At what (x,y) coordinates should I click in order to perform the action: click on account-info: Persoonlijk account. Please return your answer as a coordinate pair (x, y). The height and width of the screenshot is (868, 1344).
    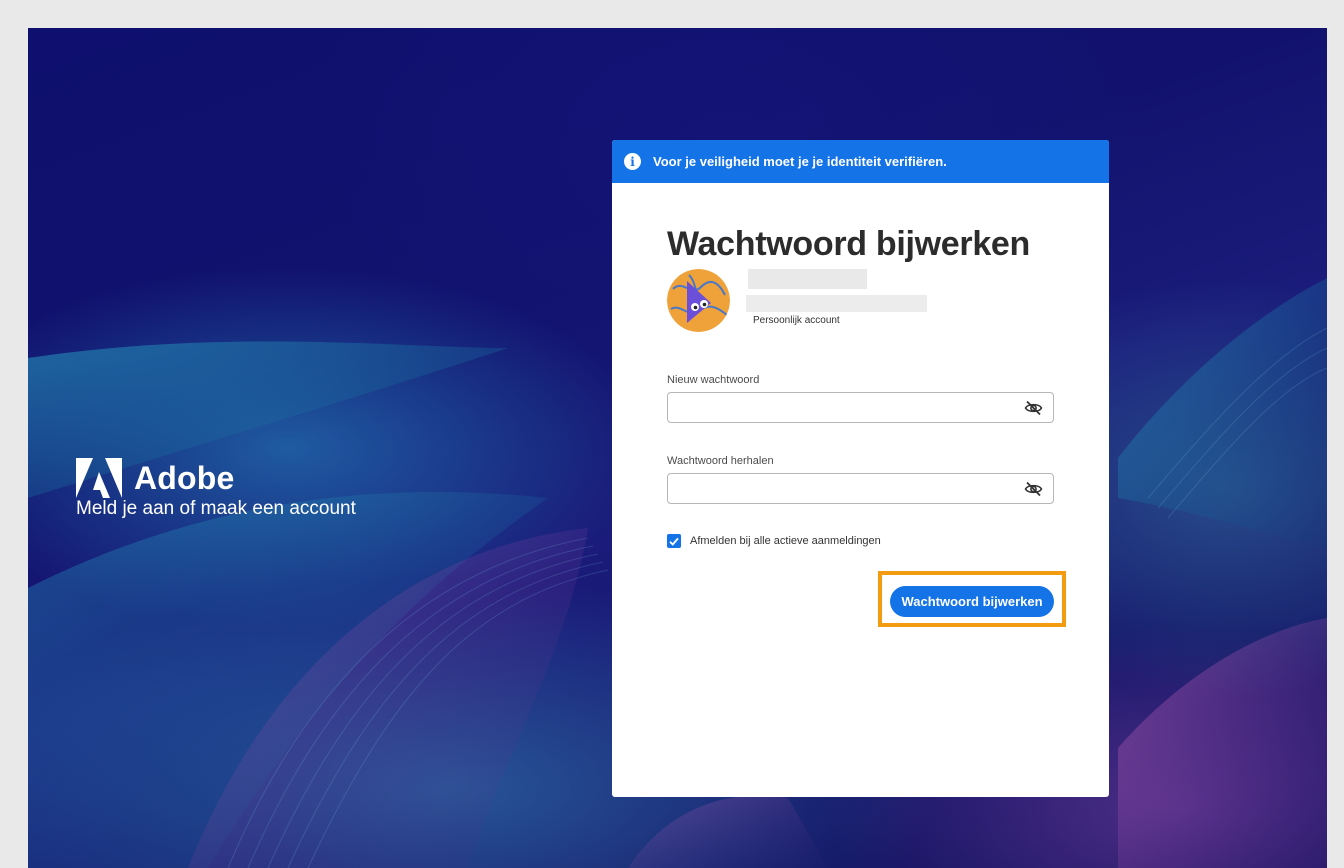
    Looking at the image, I should click on (860, 304).